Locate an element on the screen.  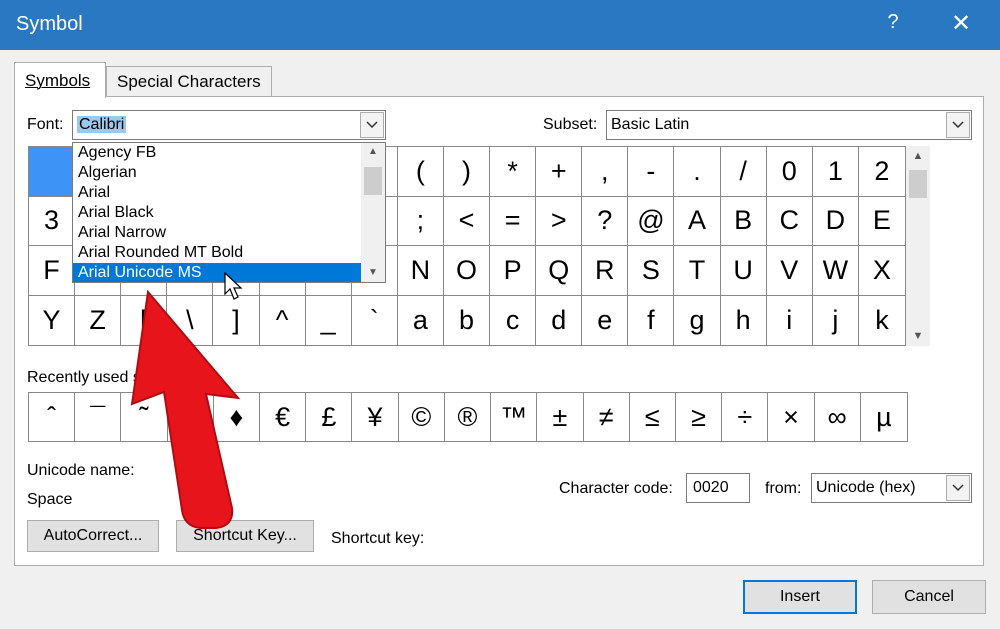
help-button: ? is located at coordinates (893, 22).